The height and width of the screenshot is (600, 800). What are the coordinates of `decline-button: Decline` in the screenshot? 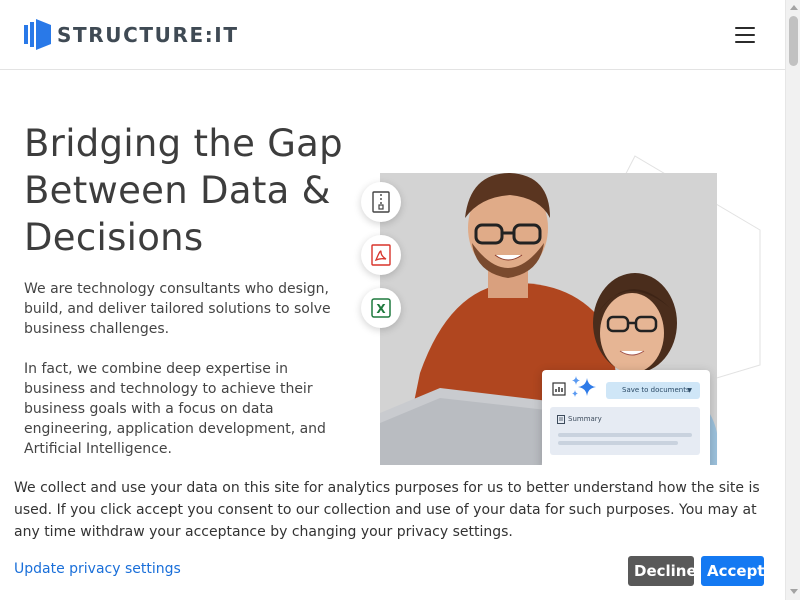 It's located at (662, 571).